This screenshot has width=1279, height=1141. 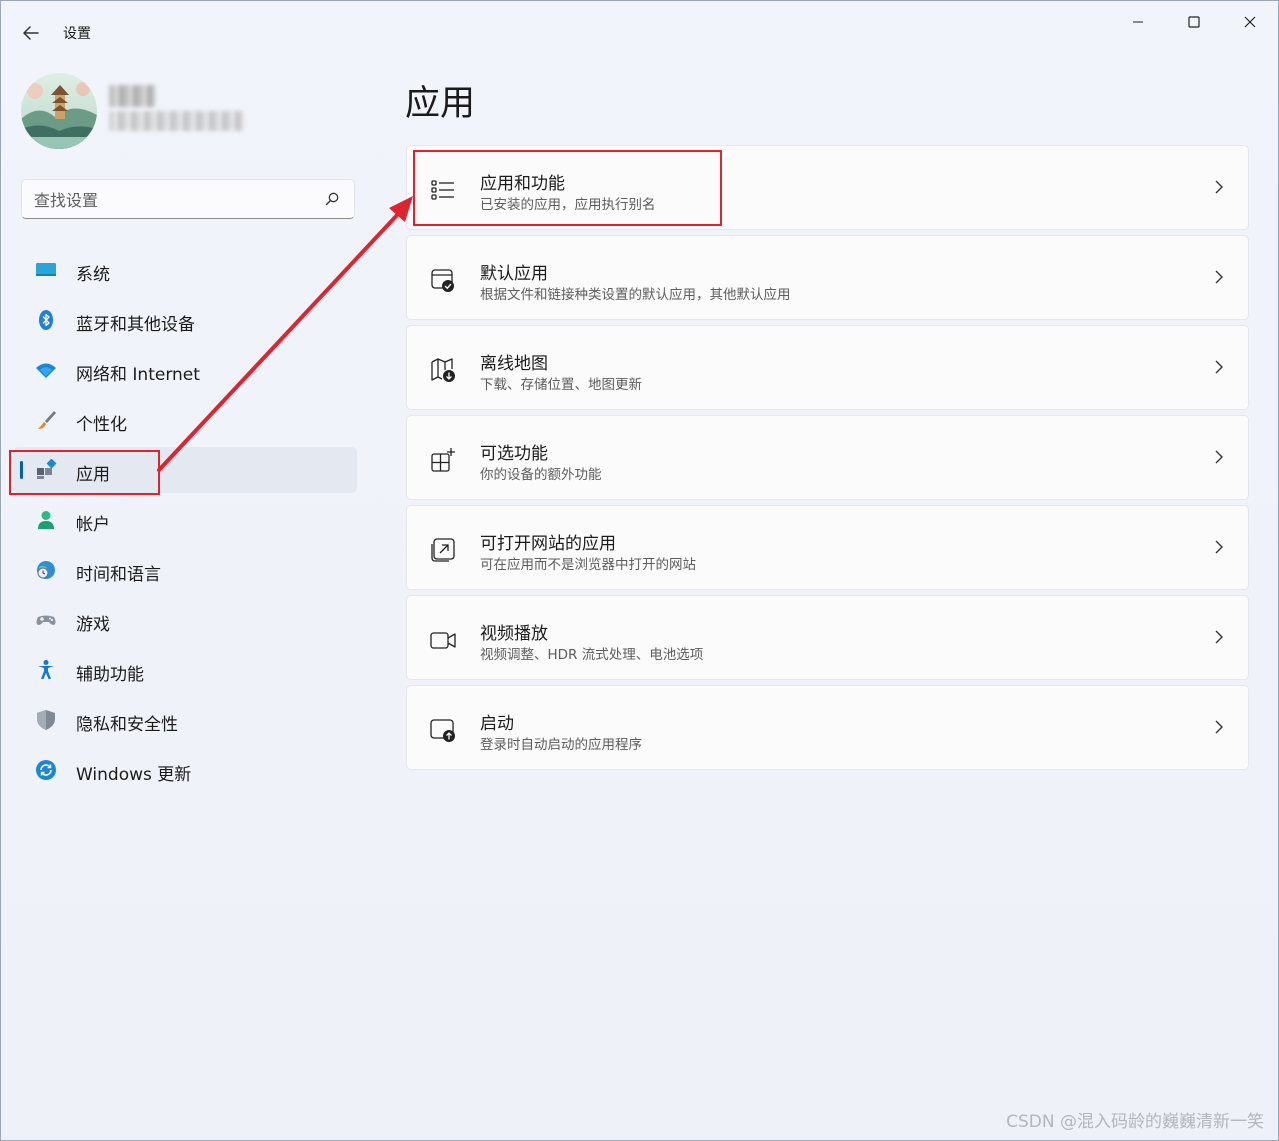 What do you see at coordinates (46, 320) in the screenshot?
I see `bluetooth-icon` at bounding box center [46, 320].